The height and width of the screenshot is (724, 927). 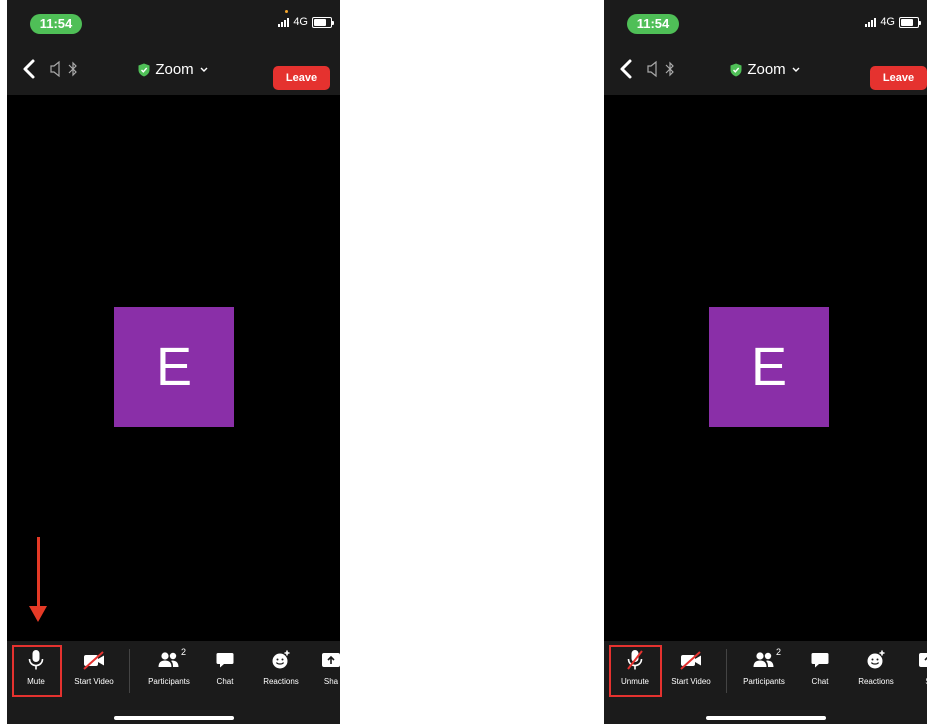 What do you see at coordinates (36, 660) in the screenshot?
I see `microphone-icon` at bounding box center [36, 660].